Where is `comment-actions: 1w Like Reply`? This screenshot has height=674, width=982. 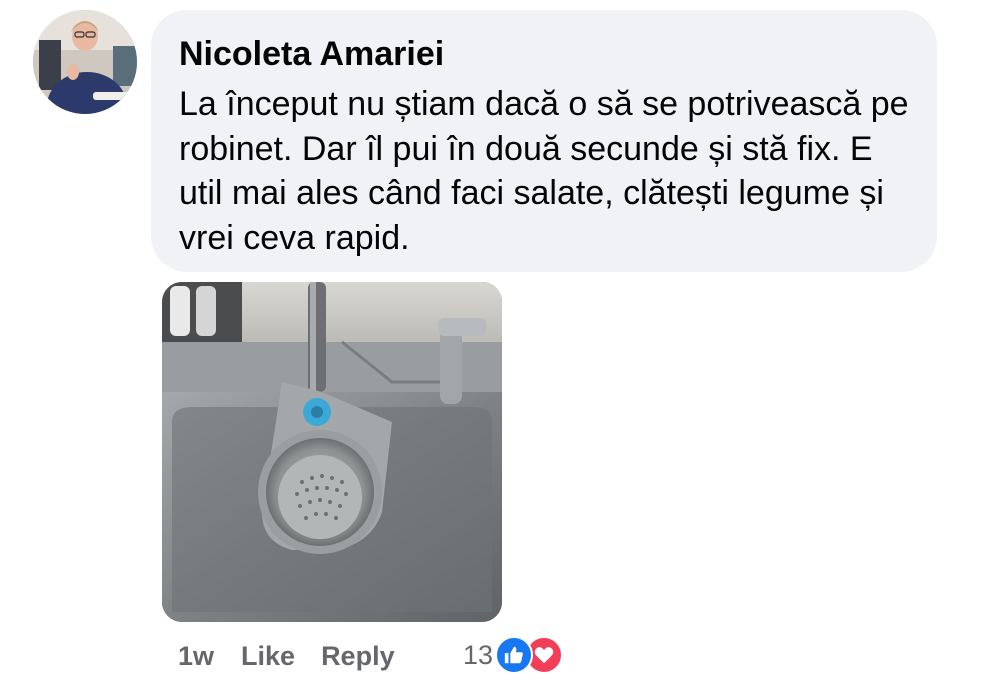 comment-actions: 1w Like Reply is located at coordinates (286, 656).